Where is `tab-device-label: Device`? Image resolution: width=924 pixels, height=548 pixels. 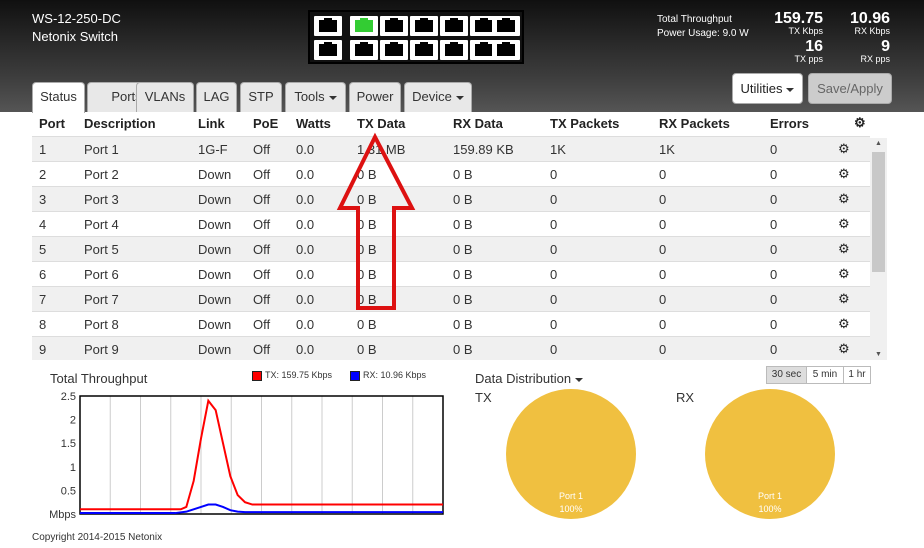 tab-device-label: Device is located at coordinates (432, 96).